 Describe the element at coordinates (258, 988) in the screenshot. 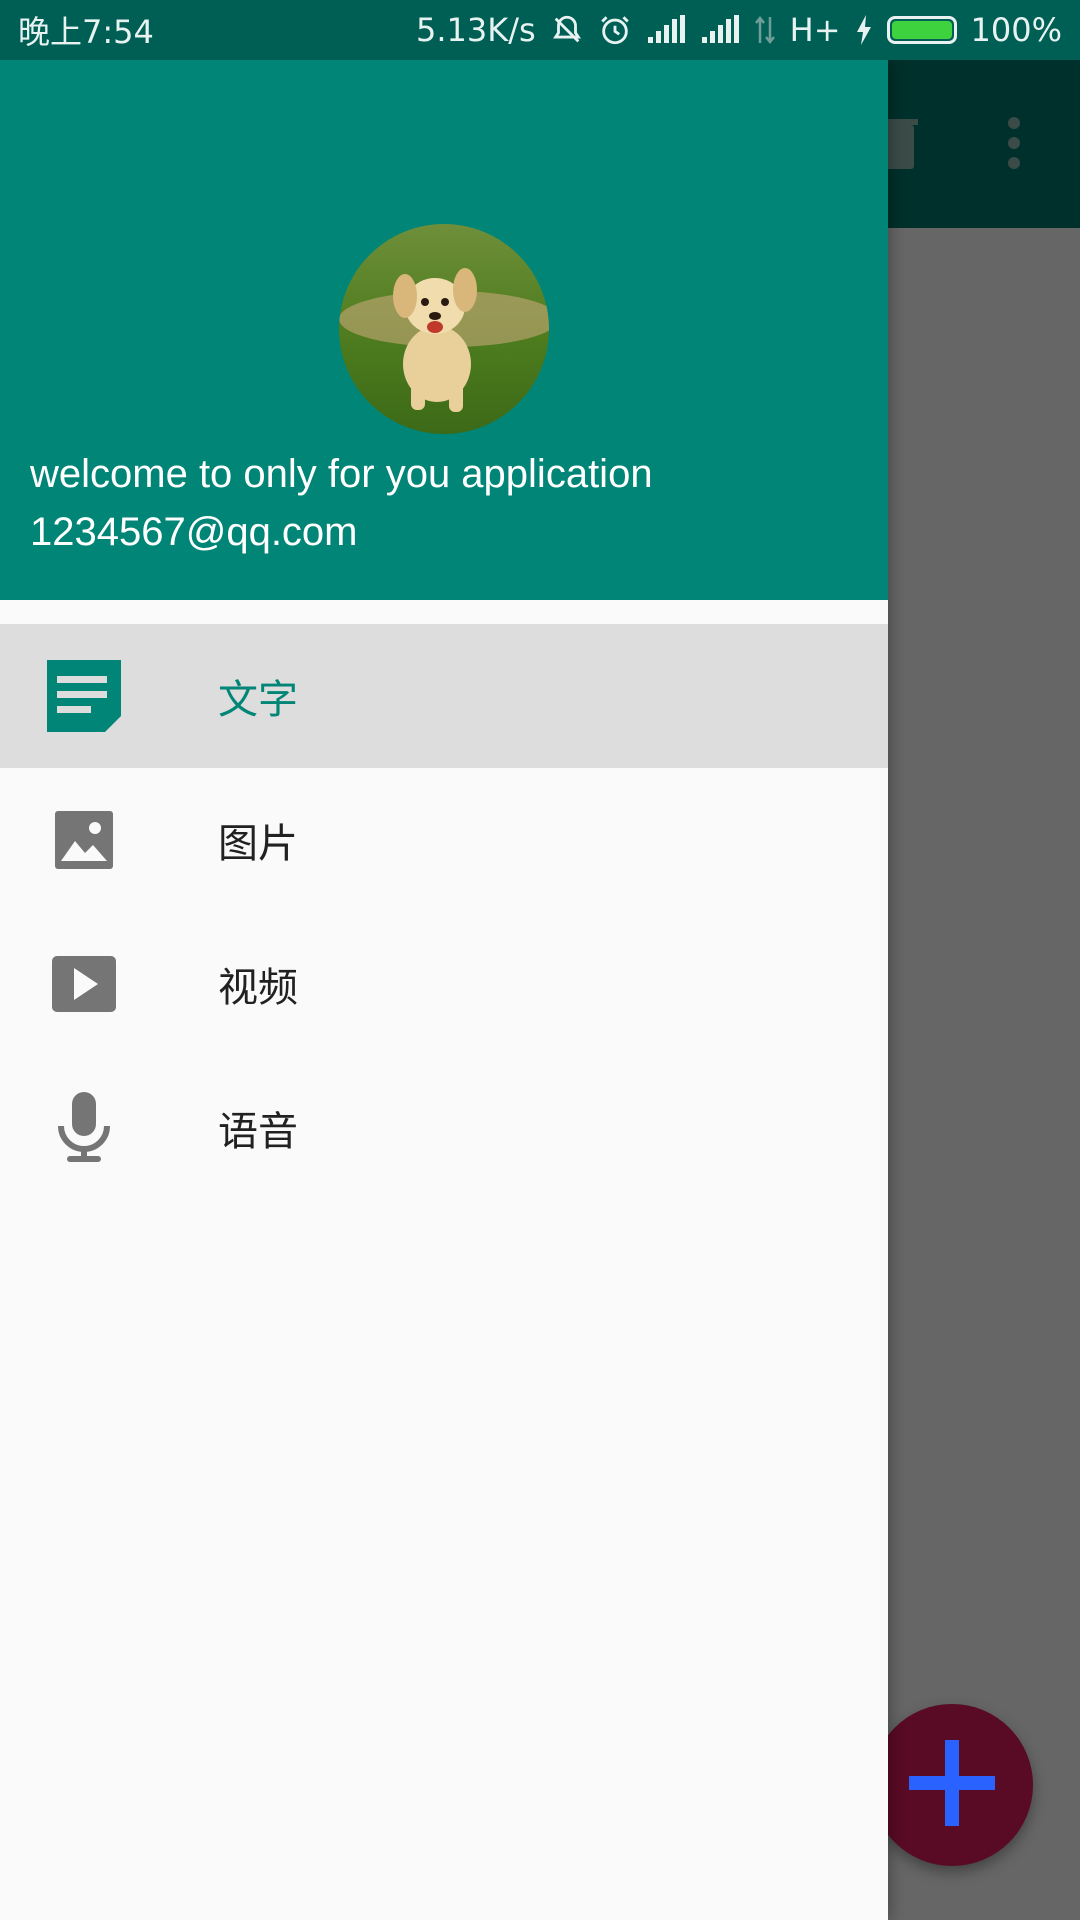

I see `menu-label-video: 视频` at that location.